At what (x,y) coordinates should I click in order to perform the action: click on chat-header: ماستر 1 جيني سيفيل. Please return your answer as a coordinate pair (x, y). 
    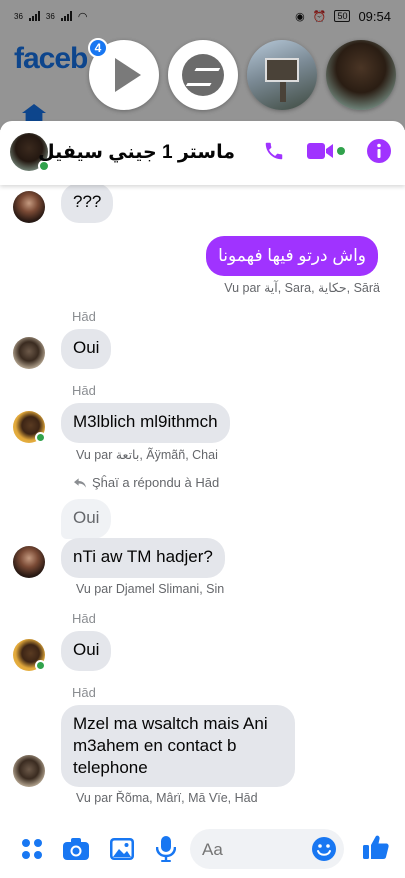
    Looking at the image, I should click on (202, 153).